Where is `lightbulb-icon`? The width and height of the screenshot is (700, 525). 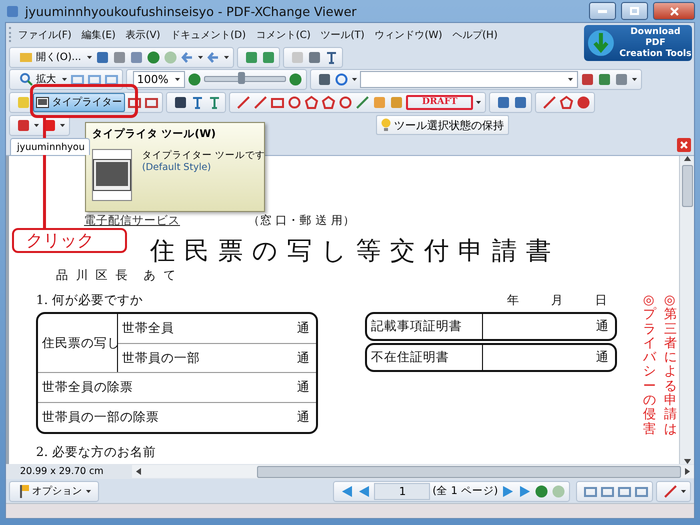
lightbulb-icon is located at coordinates (386, 125).